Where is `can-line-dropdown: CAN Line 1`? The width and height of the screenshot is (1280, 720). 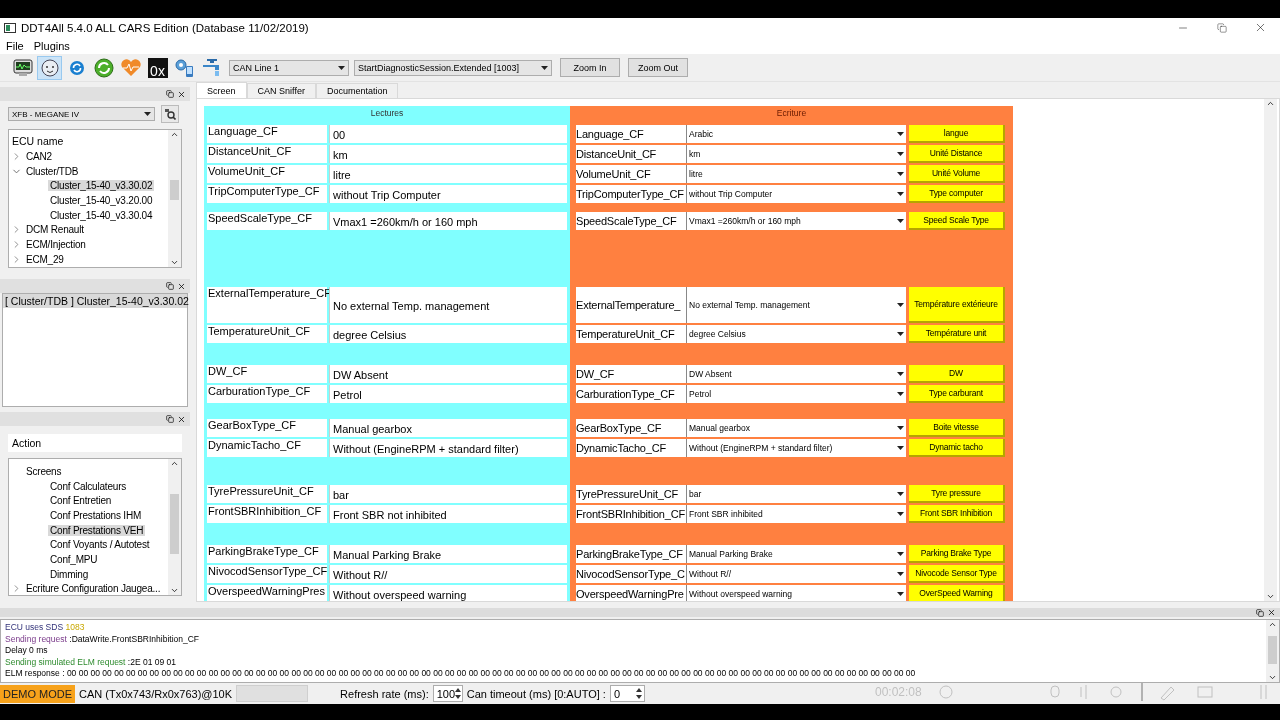
can-line-dropdown: CAN Line 1 is located at coordinates (289, 67).